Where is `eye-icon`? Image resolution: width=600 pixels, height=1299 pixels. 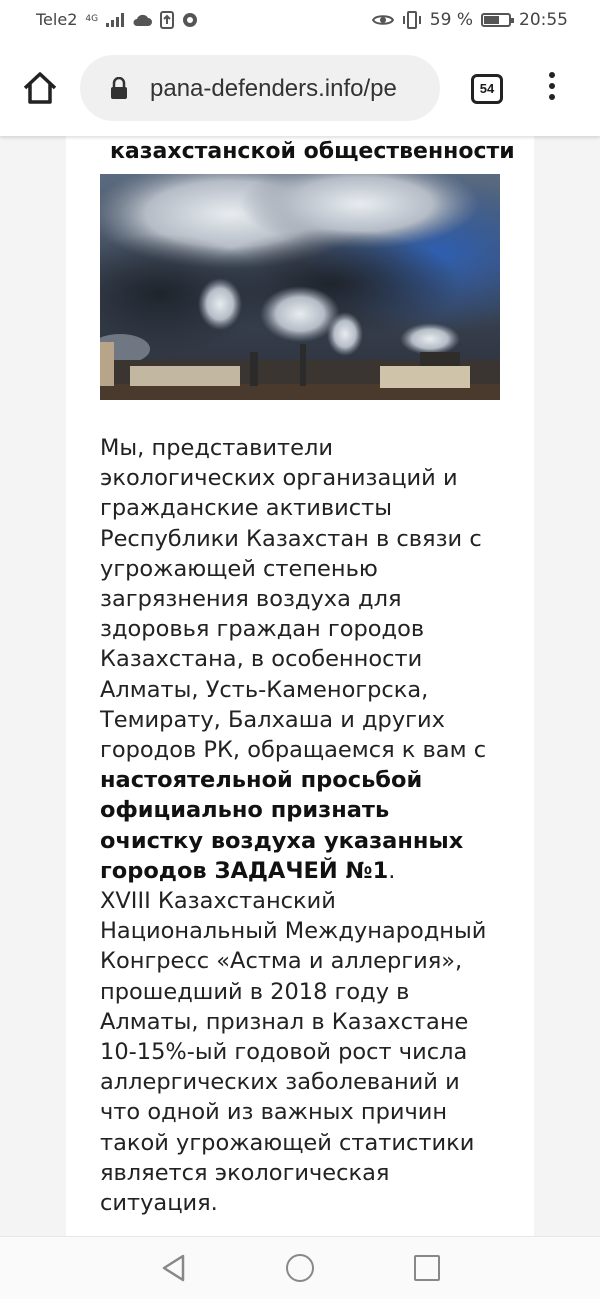 eye-icon is located at coordinates (382, 20).